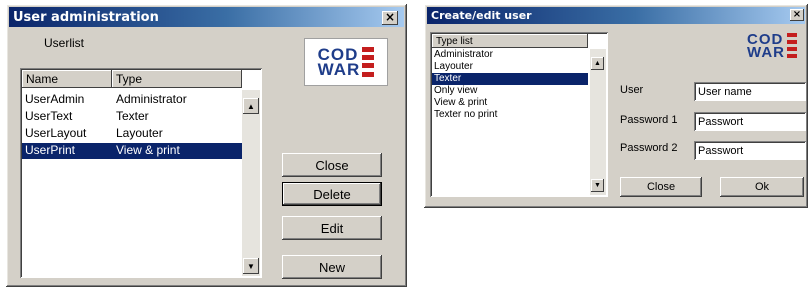 The width and height of the screenshot is (811, 291). Describe the element at coordinates (332, 267) in the screenshot. I see `new-button: New` at that location.